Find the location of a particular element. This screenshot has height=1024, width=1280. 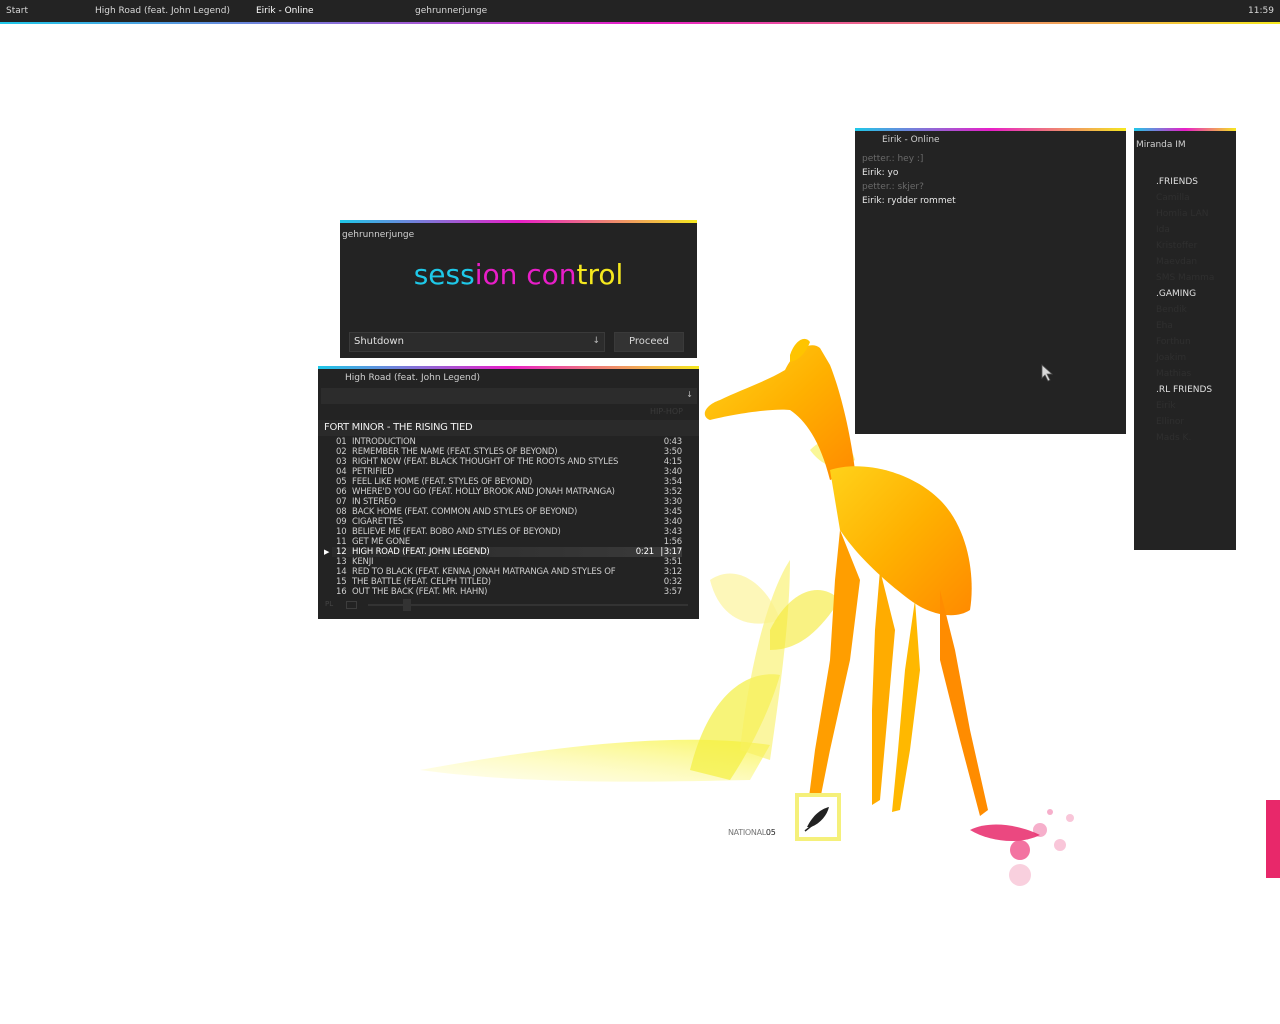

logo-part-2: ion con is located at coordinates (525, 274).